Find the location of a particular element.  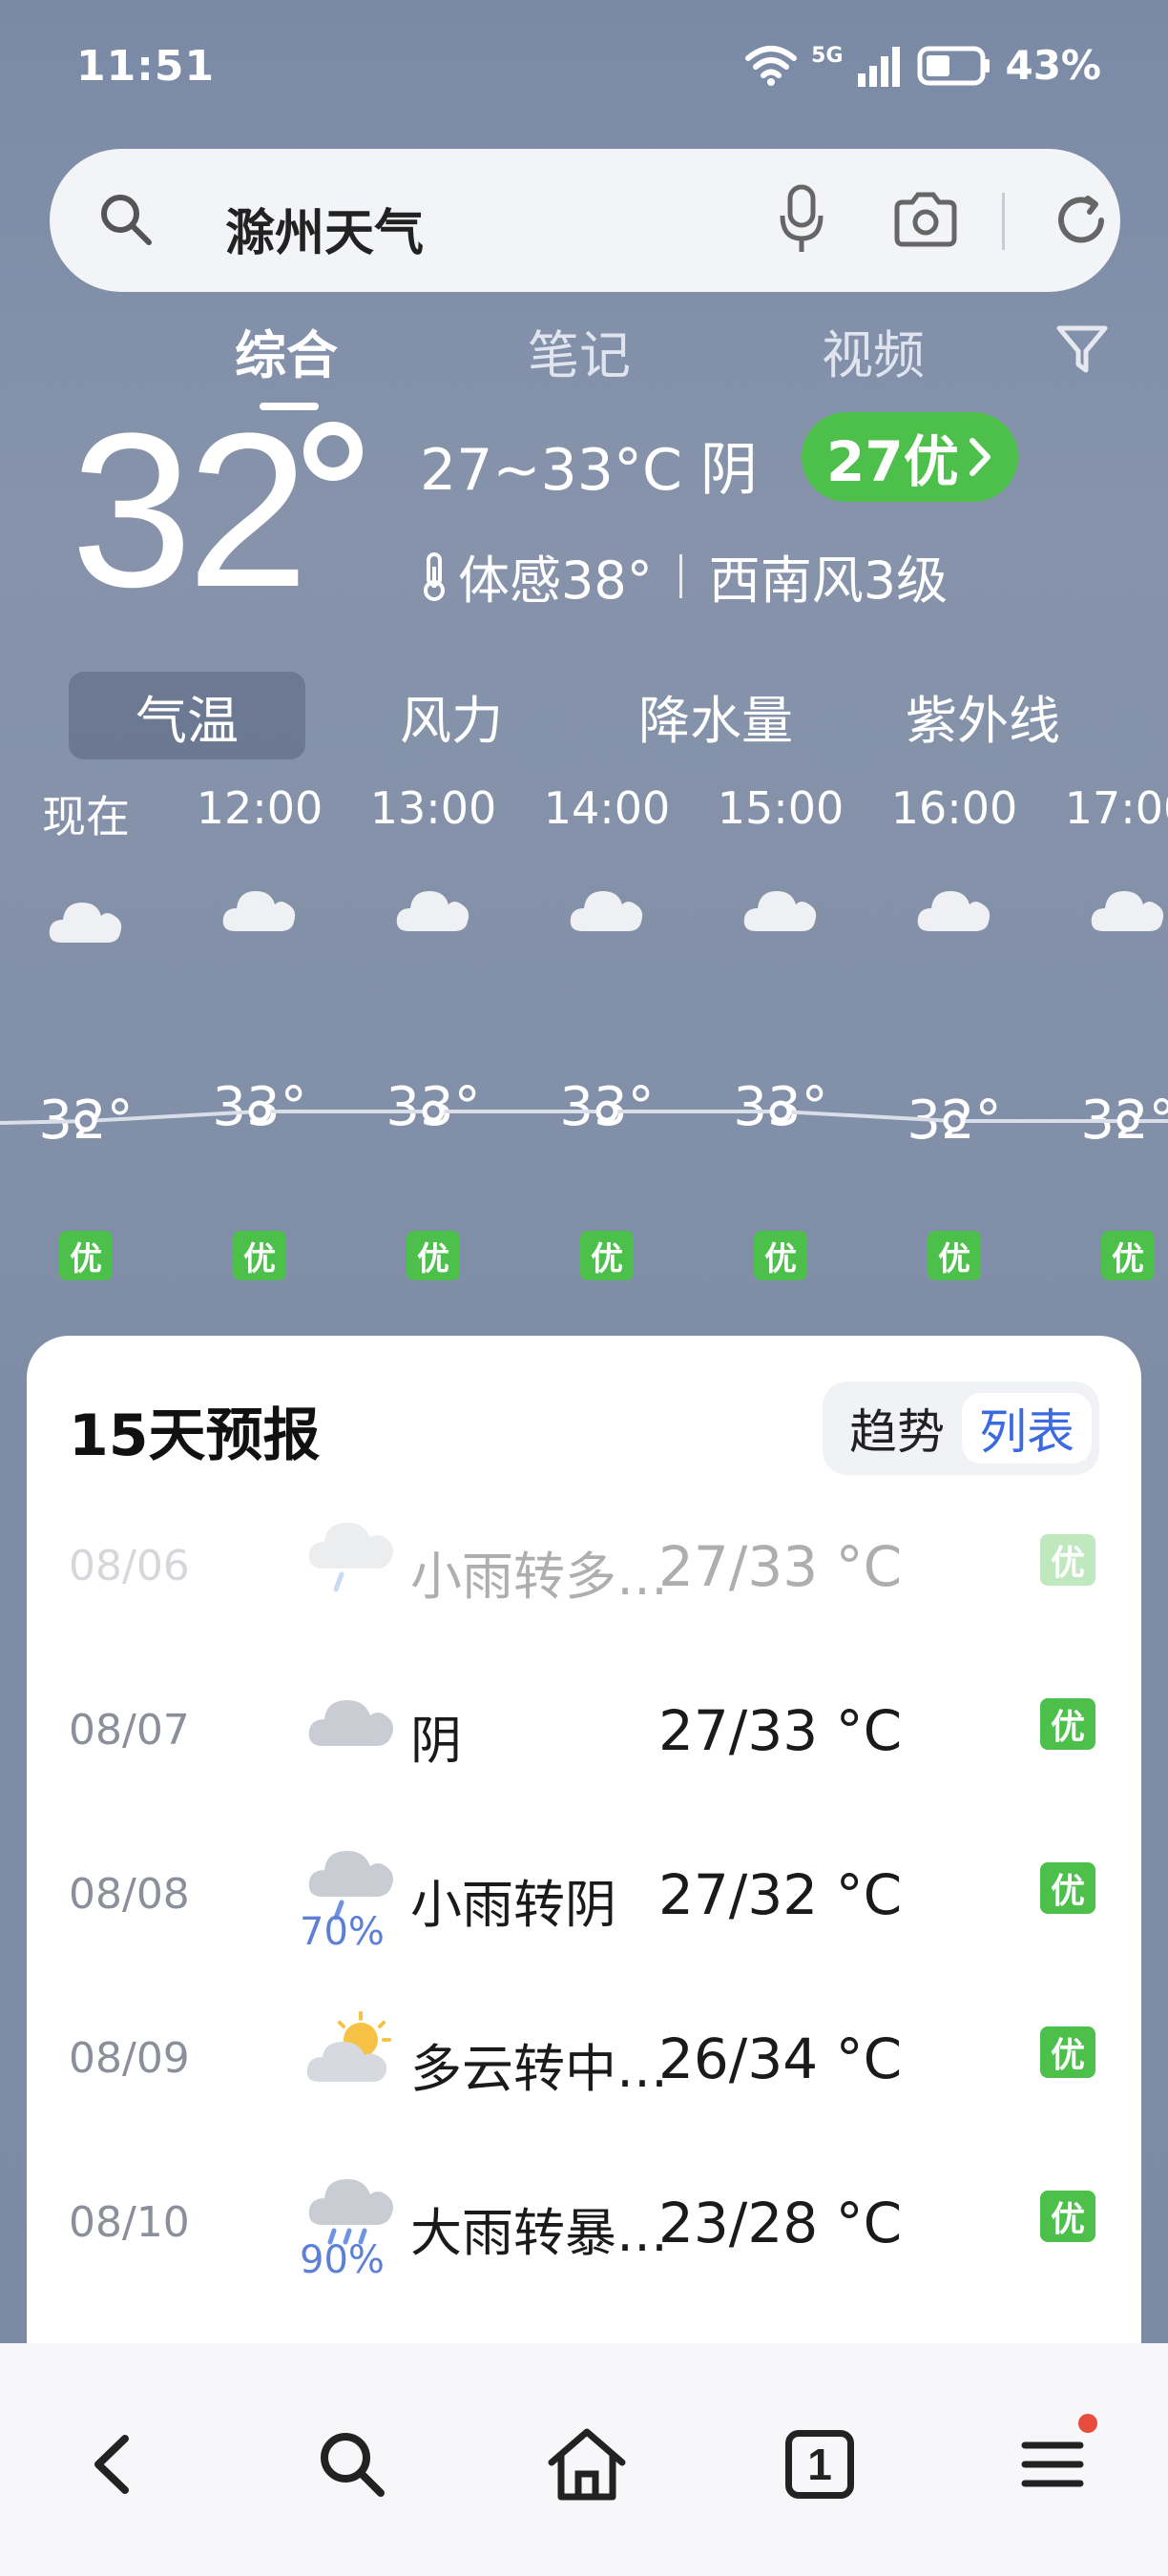

tab-comprehensive: 综合 is located at coordinates (286, 350).